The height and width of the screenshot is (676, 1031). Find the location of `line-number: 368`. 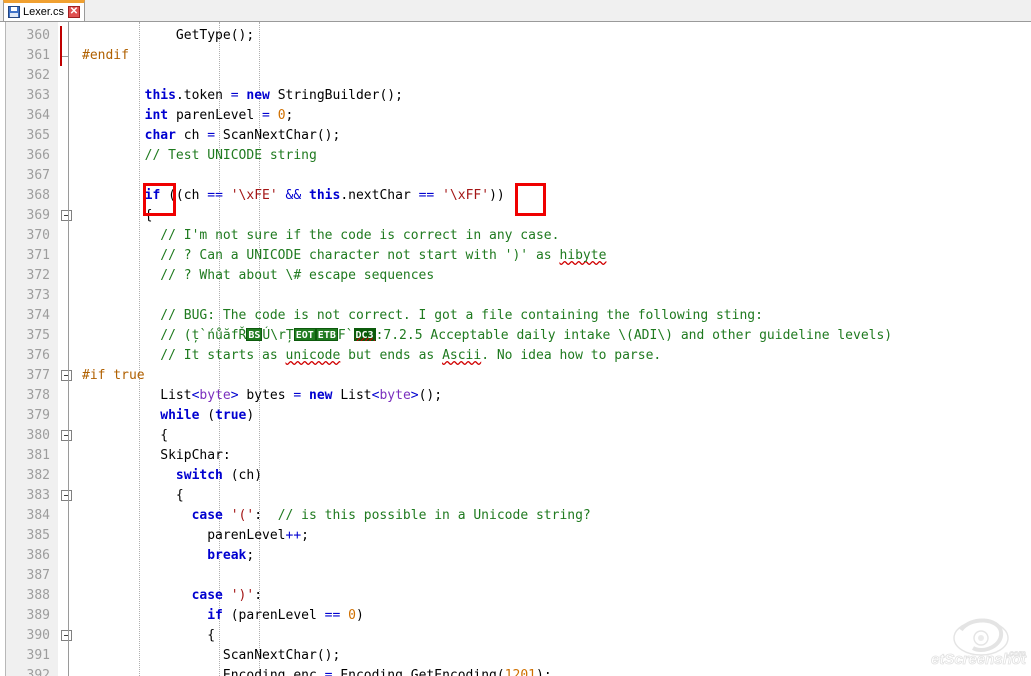

line-number: 368 is located at coordinates (38, 195).